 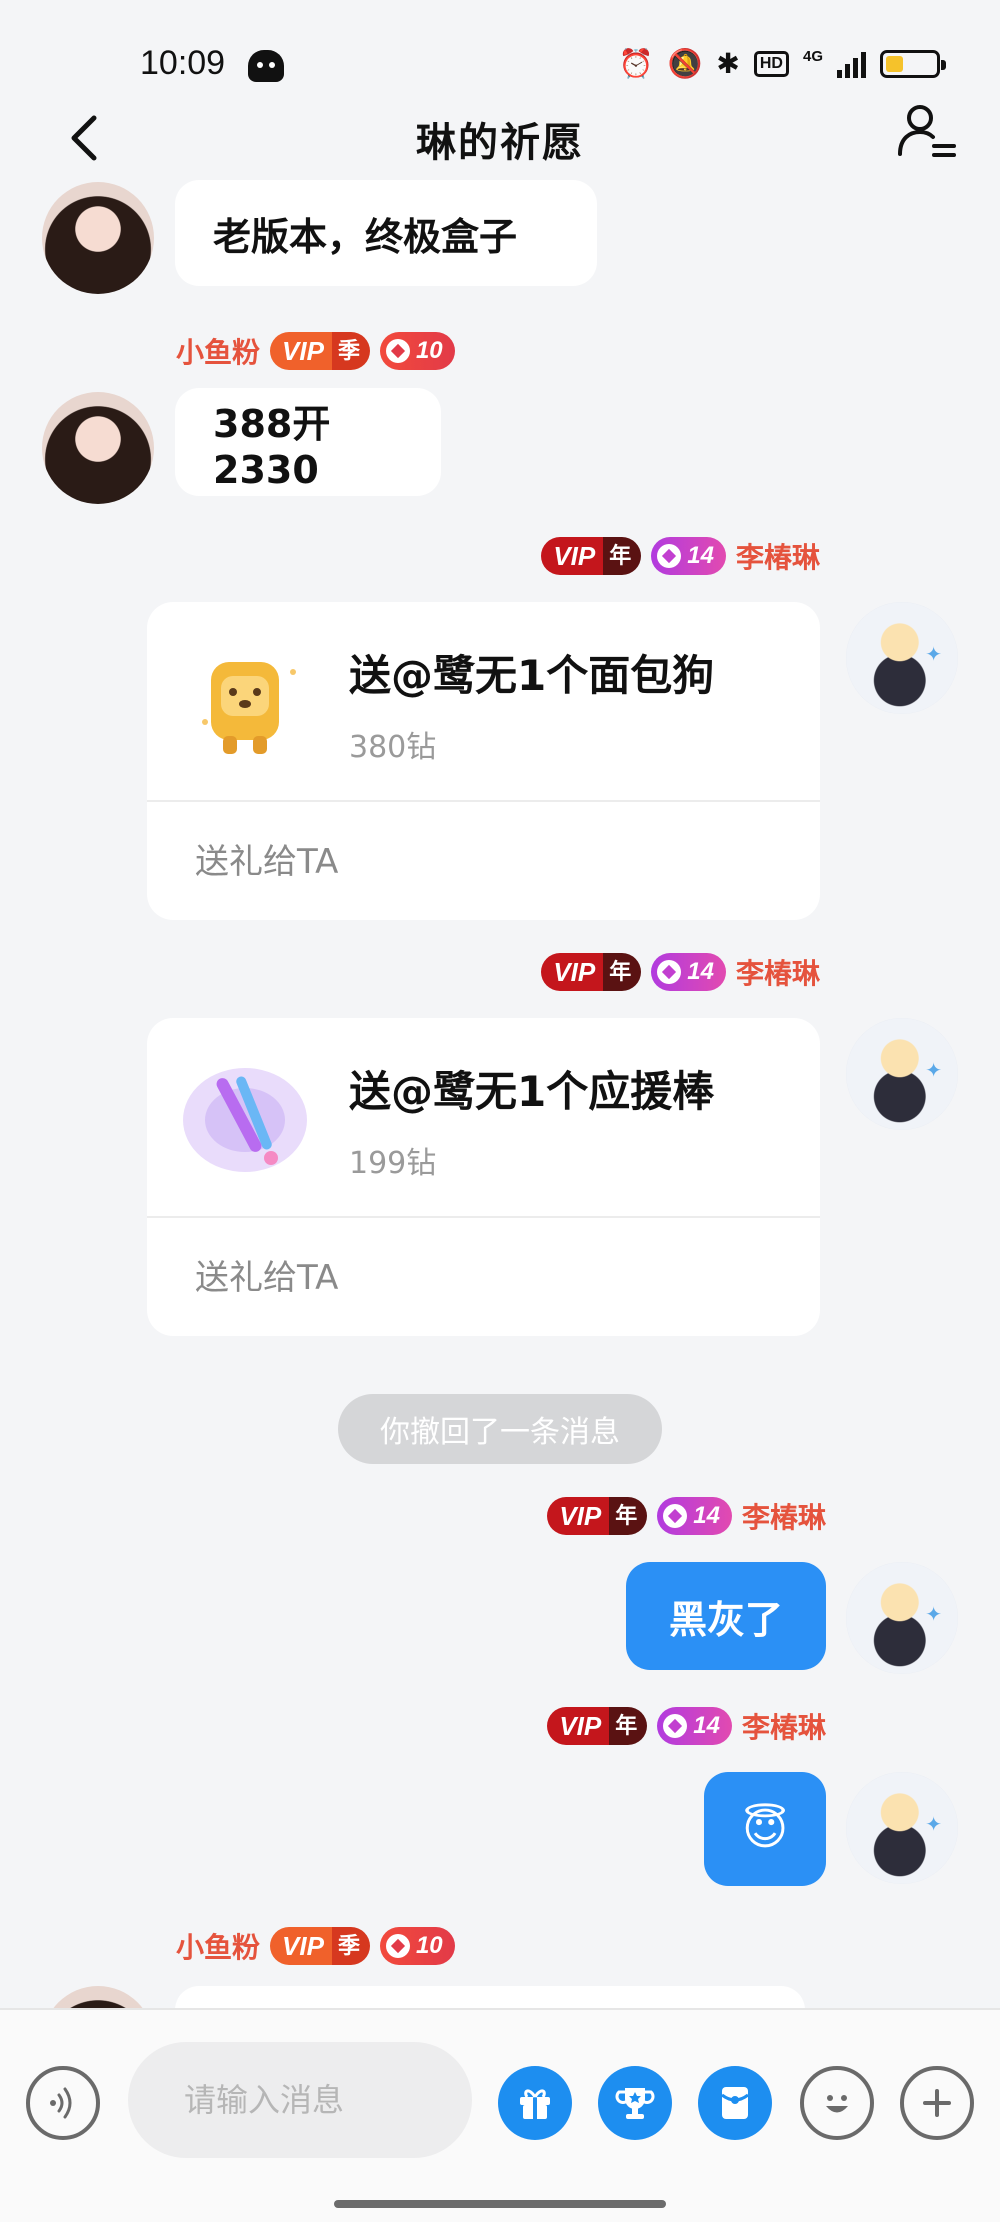 What do you see at coordinates (500, 1429) in the screenshot?
I see `recalled-message-notice: 你撤回了一条消息` at bounding box center [500, 1429].